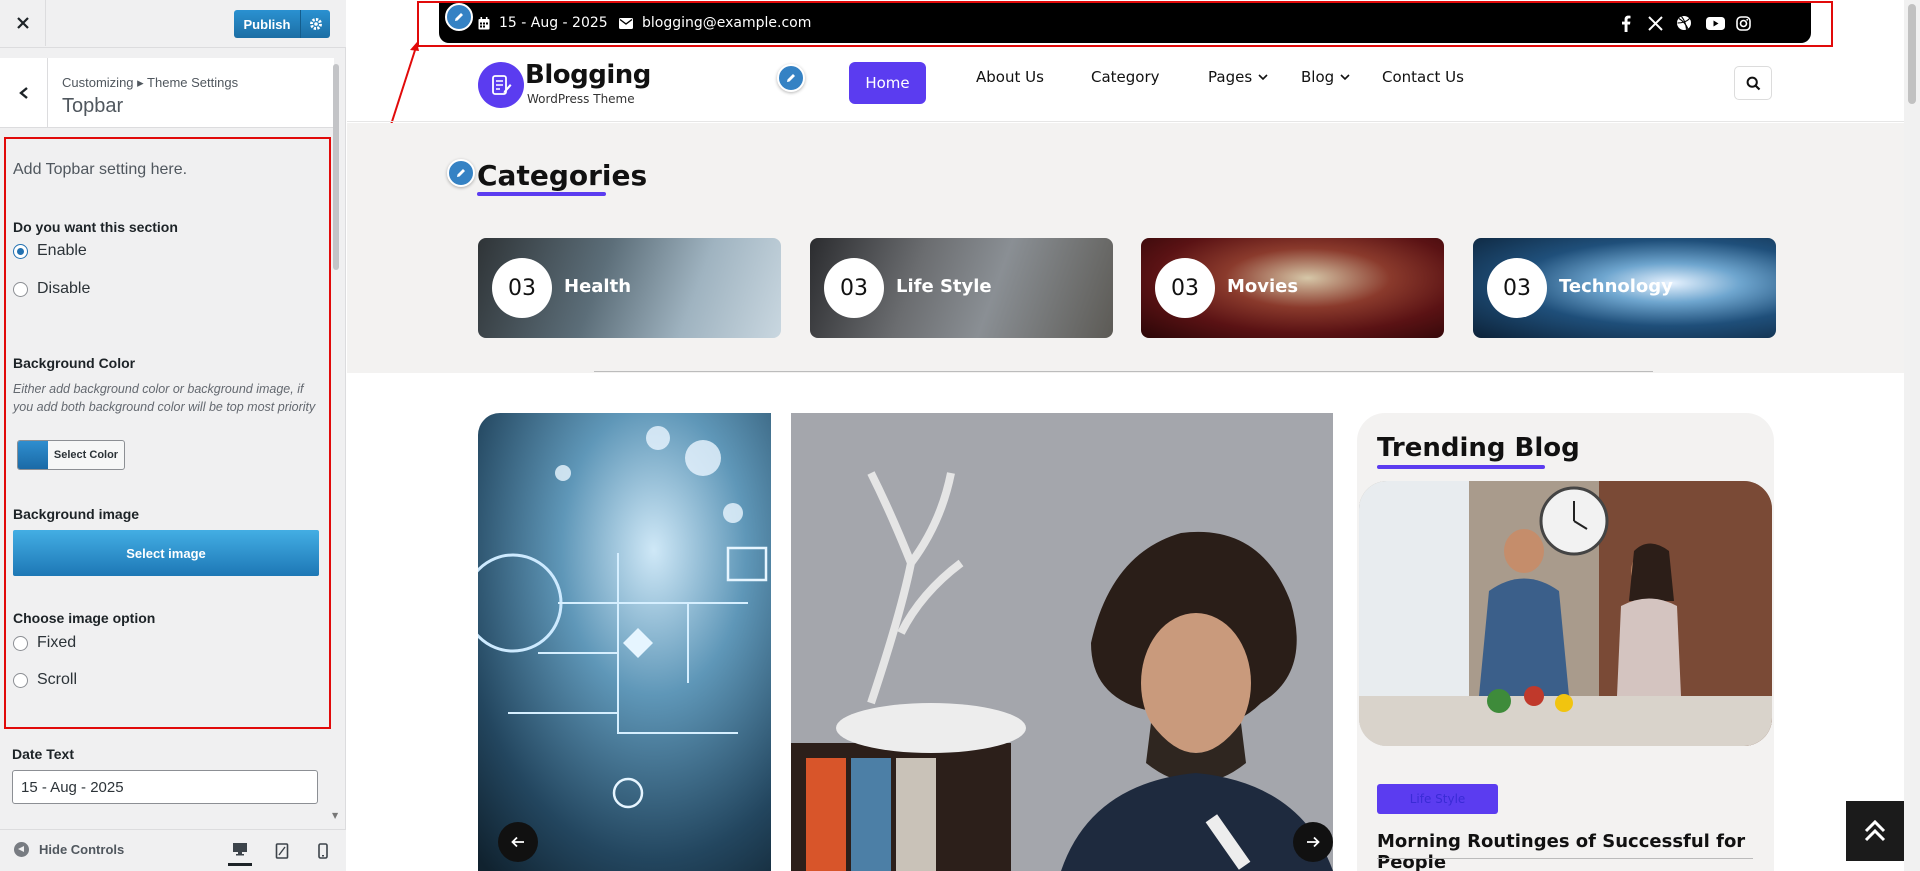 The image size is (1920, 871). What do you see at coordinates (21, 849) in the screenshot?
I see `collapse-icon` at bounding box center [21, 849].